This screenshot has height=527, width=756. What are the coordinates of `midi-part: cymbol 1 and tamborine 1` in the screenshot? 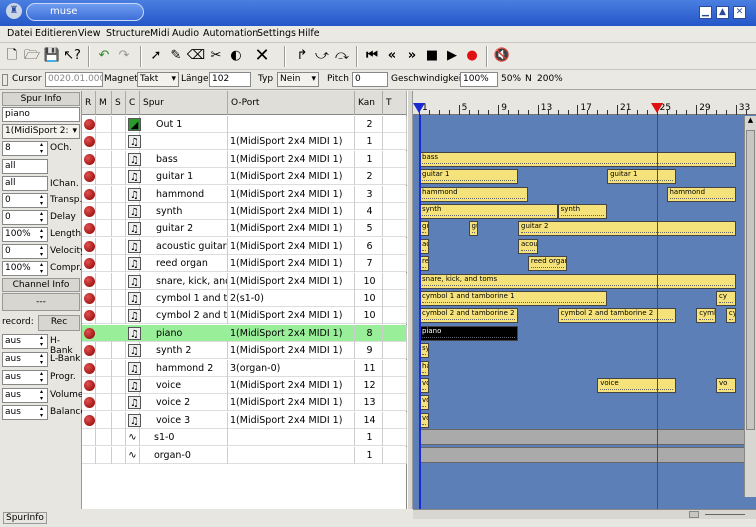 It's located at (513, 298).